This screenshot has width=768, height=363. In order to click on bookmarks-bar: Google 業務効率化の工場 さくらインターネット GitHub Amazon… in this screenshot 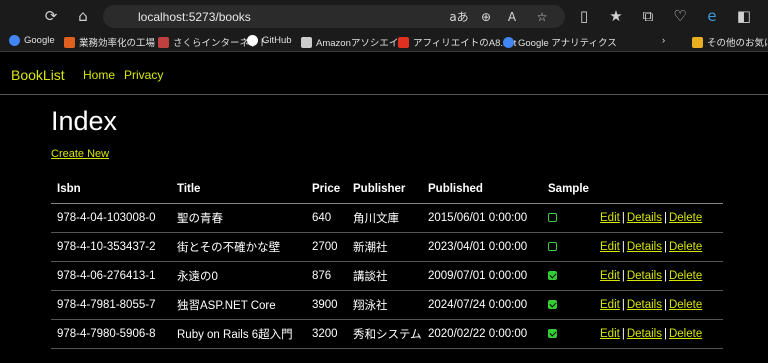, I will do `click(384, 42)`.